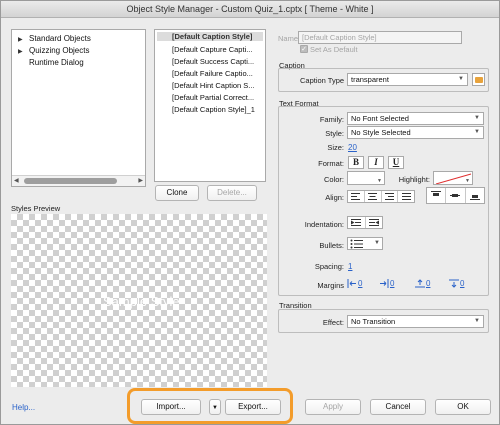 Image resolution: width=500 pixels, height=425 pixels. I want to click on text-color-swatch: ▼, so click(366, 178).